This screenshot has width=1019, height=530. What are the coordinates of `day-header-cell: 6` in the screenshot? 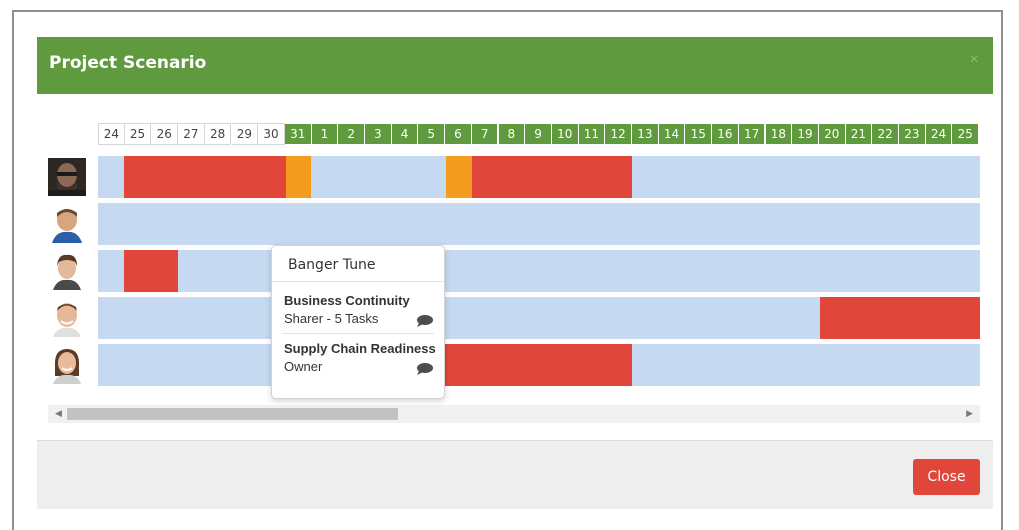 It's located at (458, 134).